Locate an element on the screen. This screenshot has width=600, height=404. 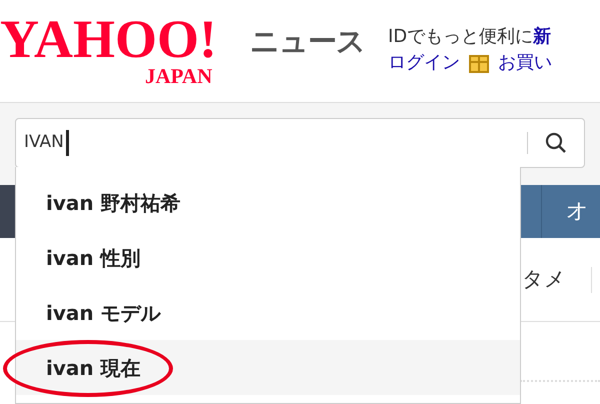
suggestion-item: ivan 現在 is located at coordinates (268, 367).